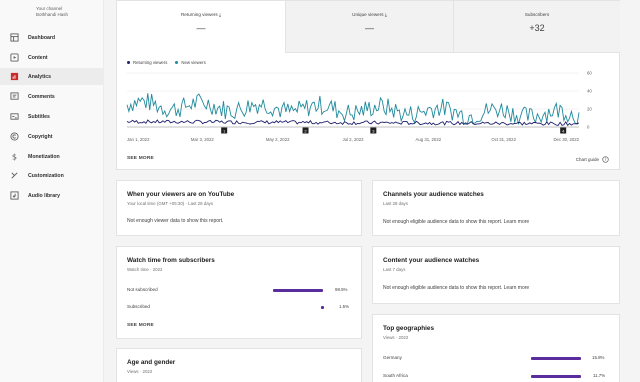  I want to click on sidebar-item-subtitles: Subtitles, so click(52, 116).